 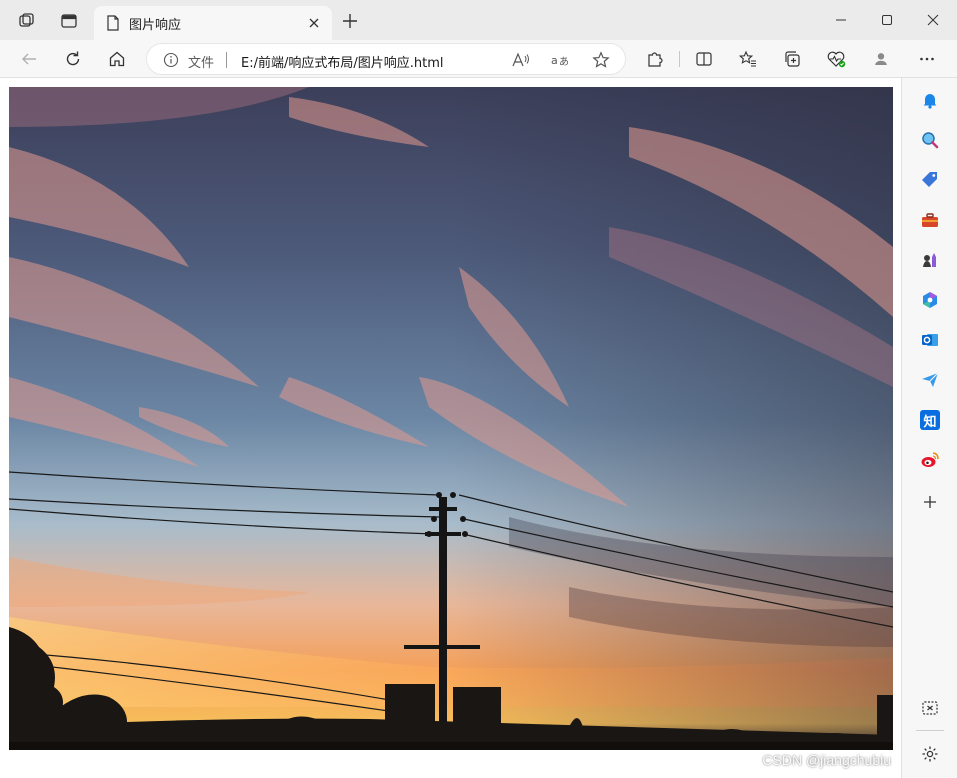 What do you see at coordinates (826, 760) in the screenshot?
I see `csdn-watermark: CSDN @jiangchubiu` at bounding box center [826, 760].